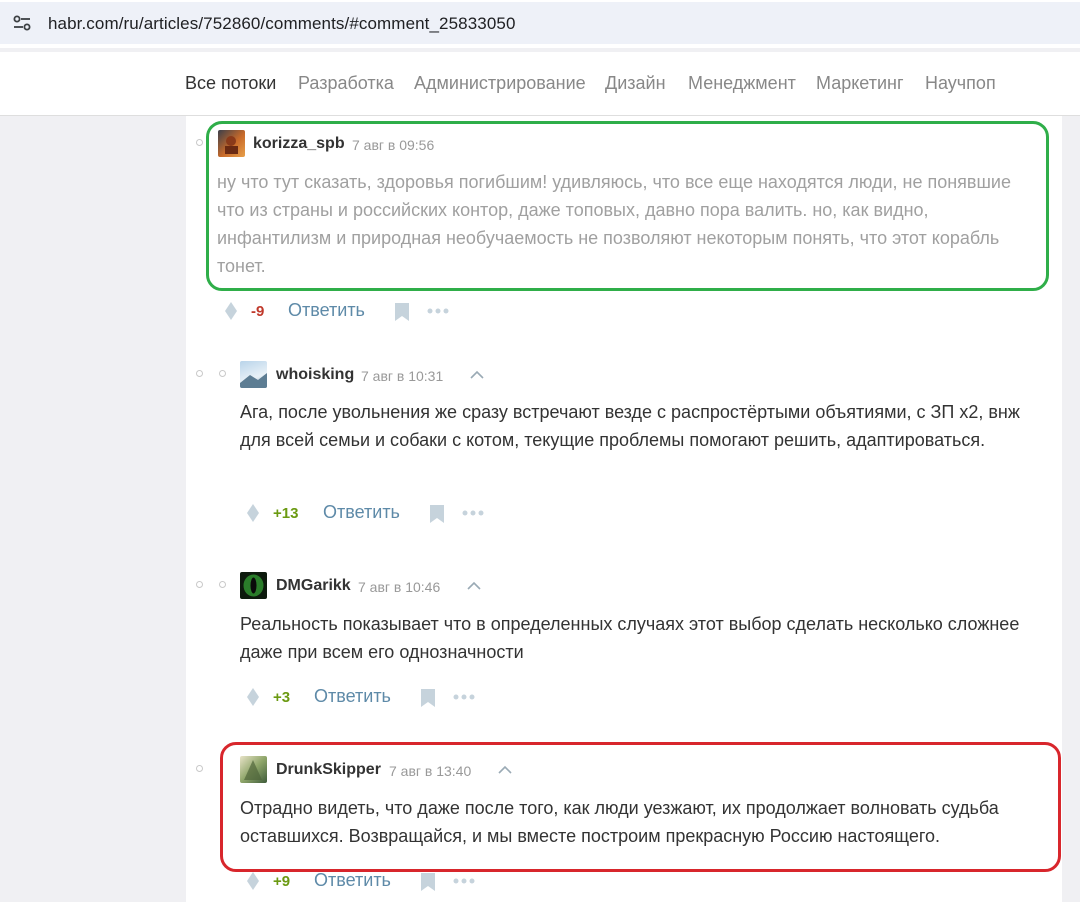  Describe the element at coordinates (635, 83) in the screenshot. I see `nav-item-design: Дизайн` at that location.